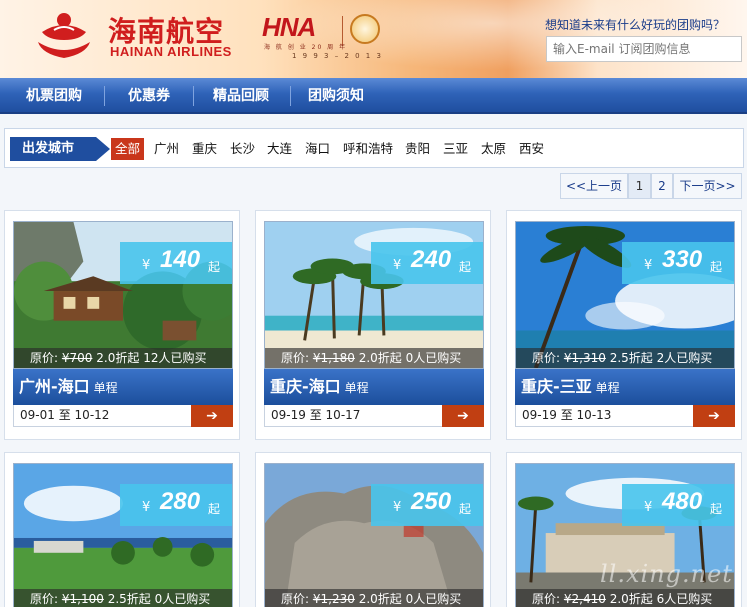 The image size is (747, 607). Describe the element at coordinates (365, 29) in the screenshot. I see `anniversary-seal-icon` at that location.